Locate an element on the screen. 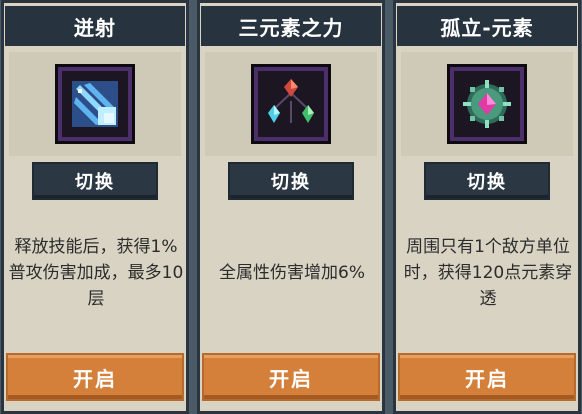 The width and height of the screenshot is (582, 414). burst-arrows-icon is located at coordinates (95, 104).